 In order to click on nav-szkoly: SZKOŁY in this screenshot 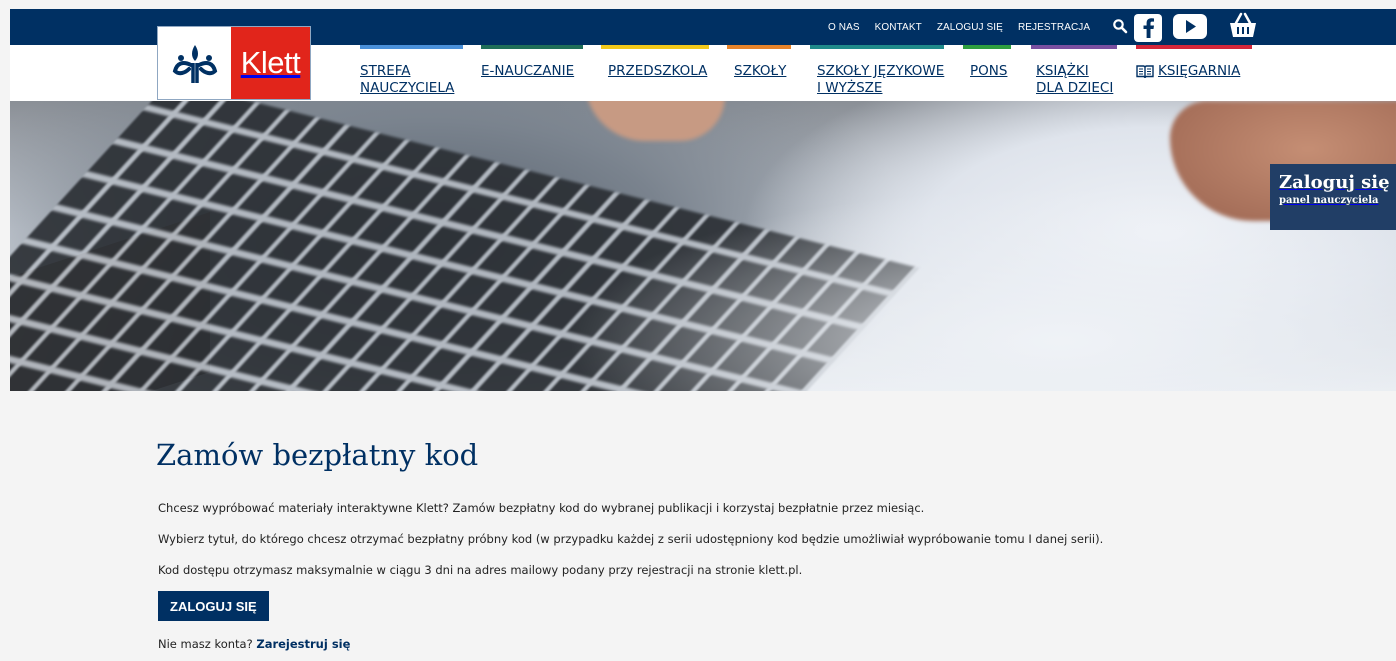, I will do `click(759, 62)`.